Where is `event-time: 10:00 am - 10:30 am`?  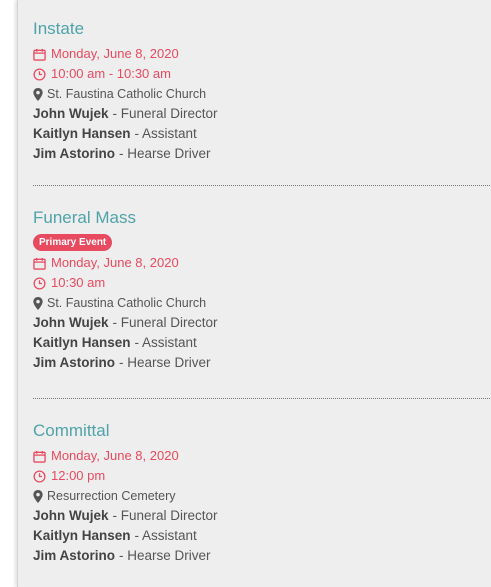 event-time: 10:00 am - 10:30 am is located at coordinates (262, 74).